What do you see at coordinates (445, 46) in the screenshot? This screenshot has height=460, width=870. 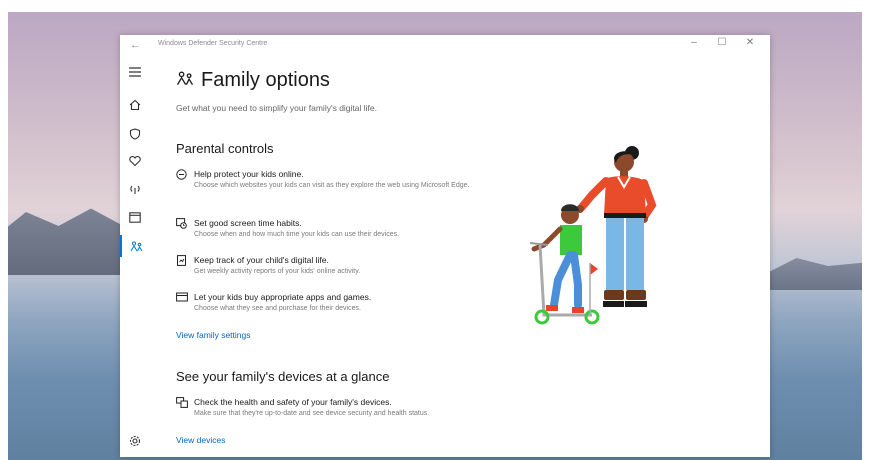 I see `title-bar: ← Windows Defender Security Centre – ☐ ✕` at bounding box center [445, 46].